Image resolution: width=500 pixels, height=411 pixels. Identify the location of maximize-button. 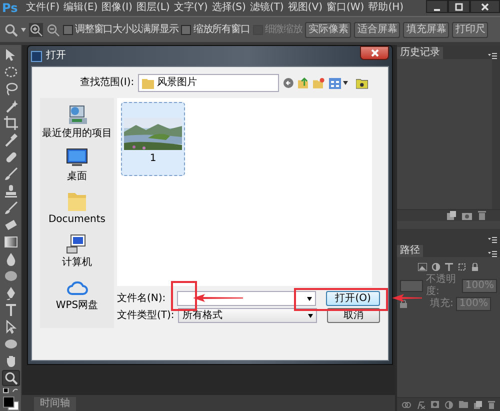
(459, 6).